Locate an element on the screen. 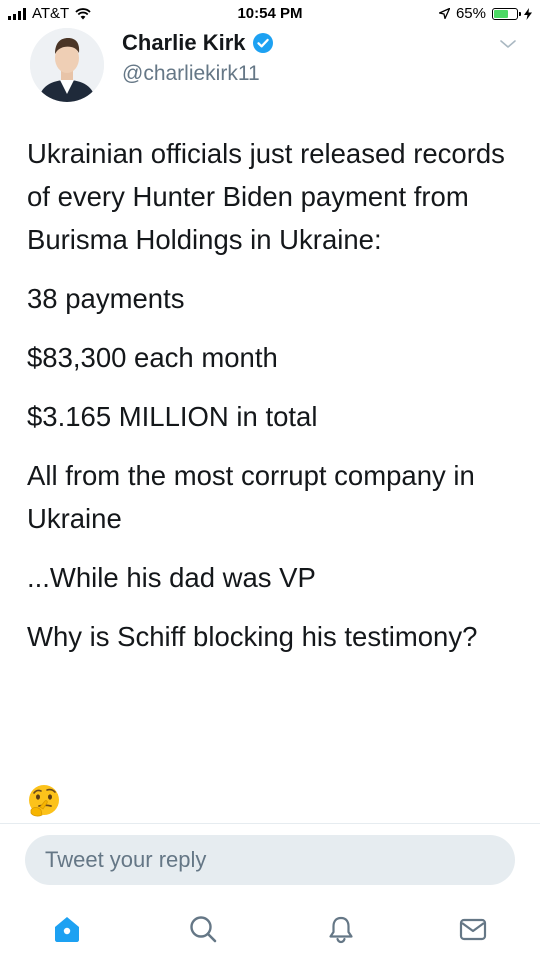 Image resolution: width=540 pixels, height=960 pixels. status-right: 65% is located at coordinates (485, 13).